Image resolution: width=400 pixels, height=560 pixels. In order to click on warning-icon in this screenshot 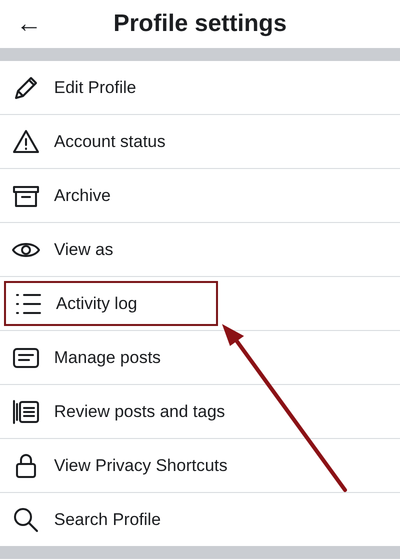, I will do `click(26, 142)`.